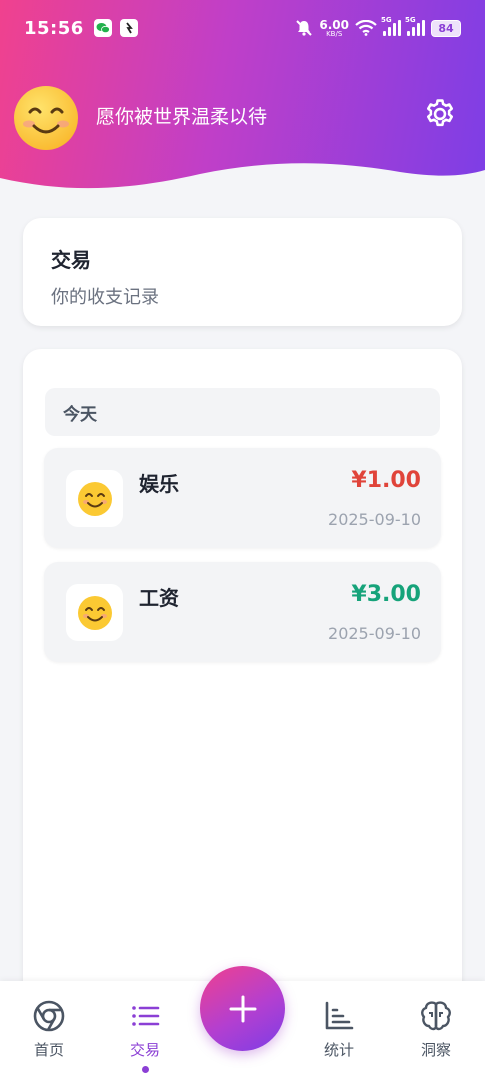 This screenshot has width=485, height=1080. I want to click on nav-item-home: 首页, so click(49, 1029).